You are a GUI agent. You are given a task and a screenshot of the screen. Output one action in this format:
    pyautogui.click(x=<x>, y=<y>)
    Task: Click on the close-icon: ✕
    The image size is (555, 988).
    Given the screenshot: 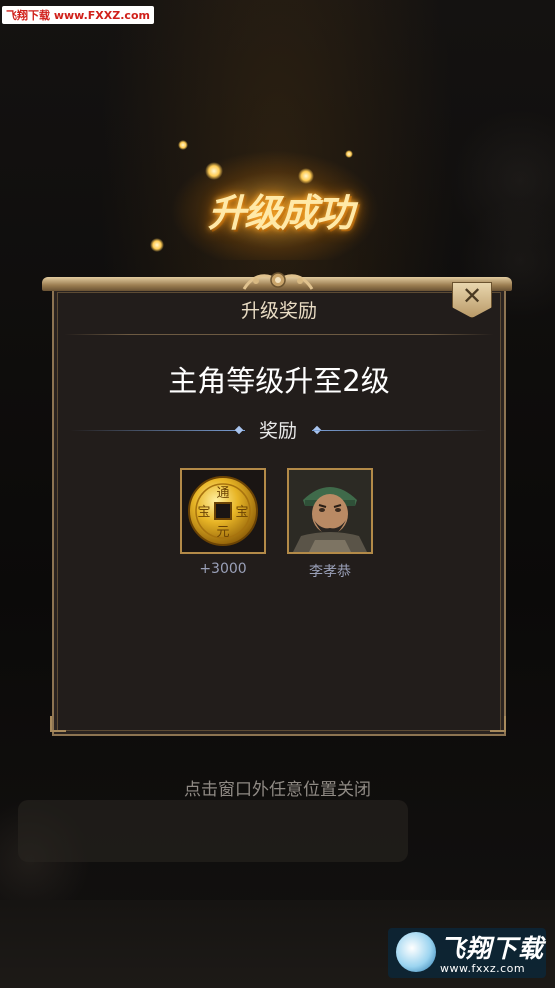 What is the action you would take?
    pyautogui.click(x=472, y=296)
    